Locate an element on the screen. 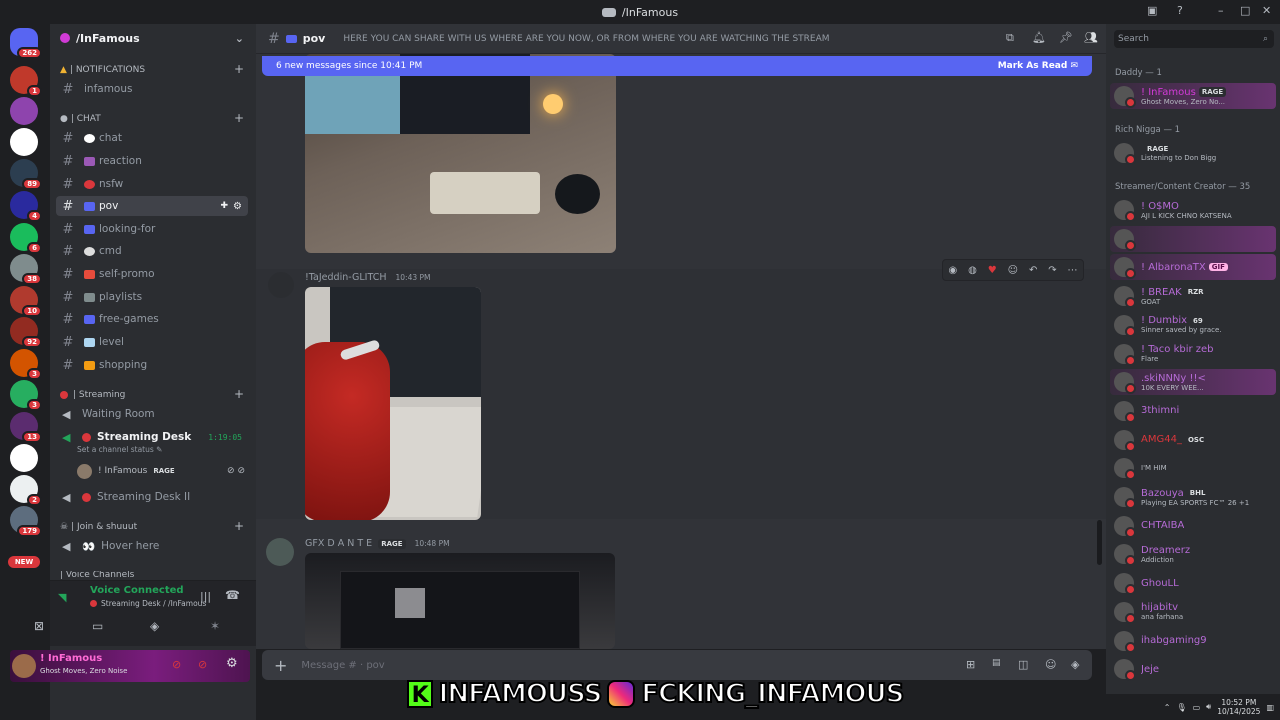 This screenshot has width=1280, height=720. voice-channel-hover-here: ◀ 👀 Hover here is located at coordinates (152, 546).